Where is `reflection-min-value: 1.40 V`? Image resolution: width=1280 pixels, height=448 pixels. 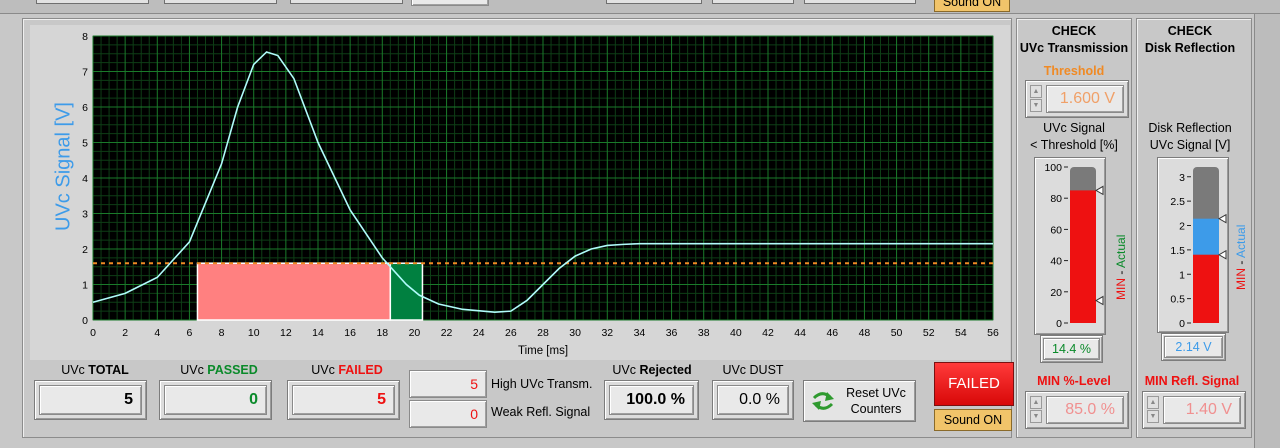
reflection-min-value: 1.40 V is located at coordinates (1202, 410).